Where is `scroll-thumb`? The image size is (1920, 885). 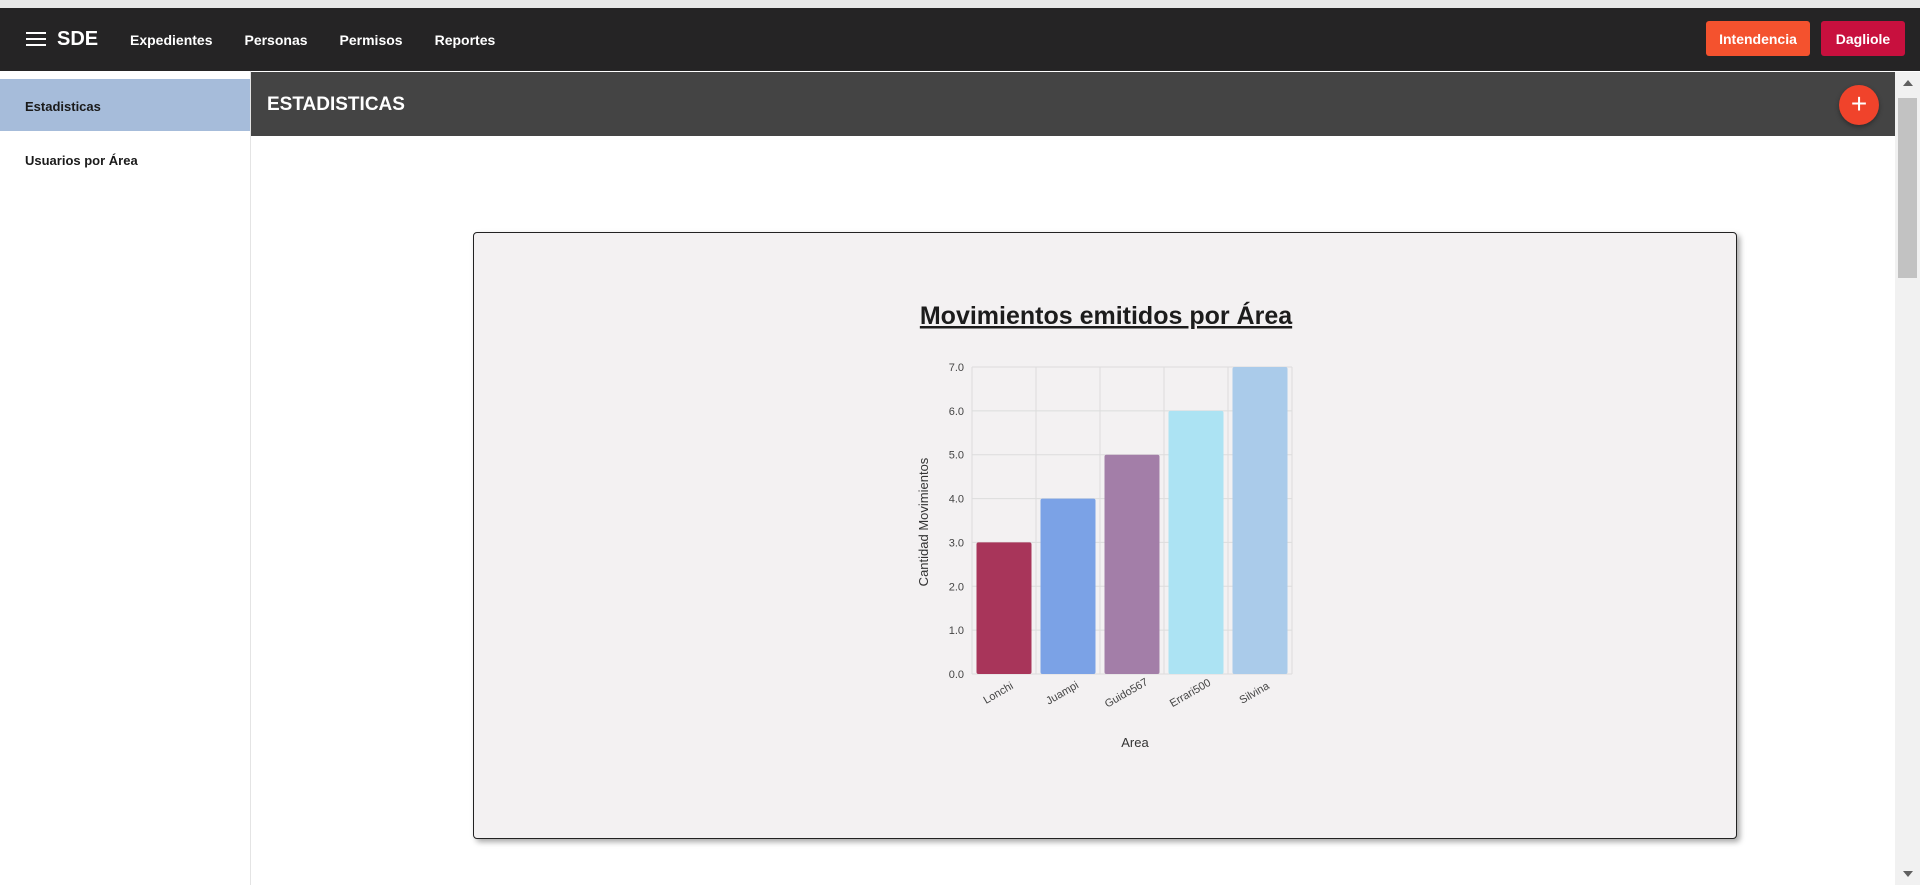
scroll-thumb is located at coordinates (1907, 188).